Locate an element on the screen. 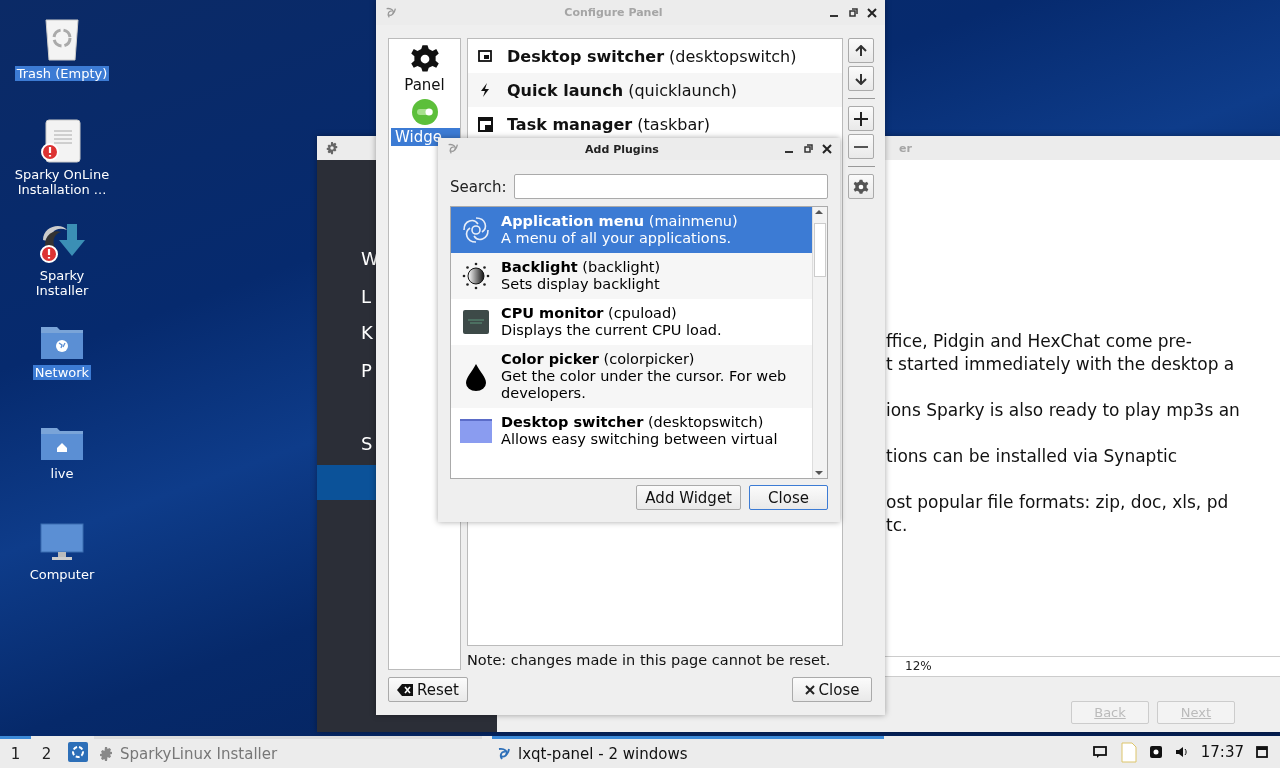  chat-icon is located at coordinates (1099, 752).